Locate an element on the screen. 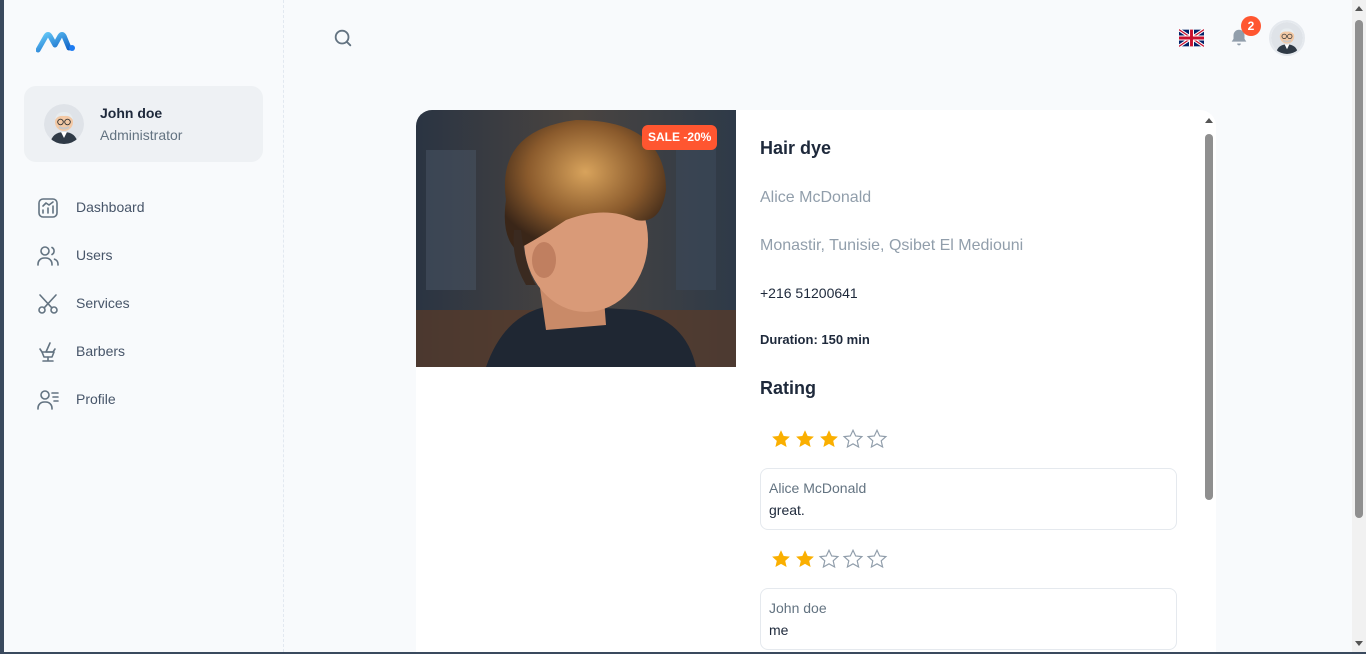 The height and width of the screenshot is (654, 1366). barber-chair-icon is located at coordinates (48, 352).